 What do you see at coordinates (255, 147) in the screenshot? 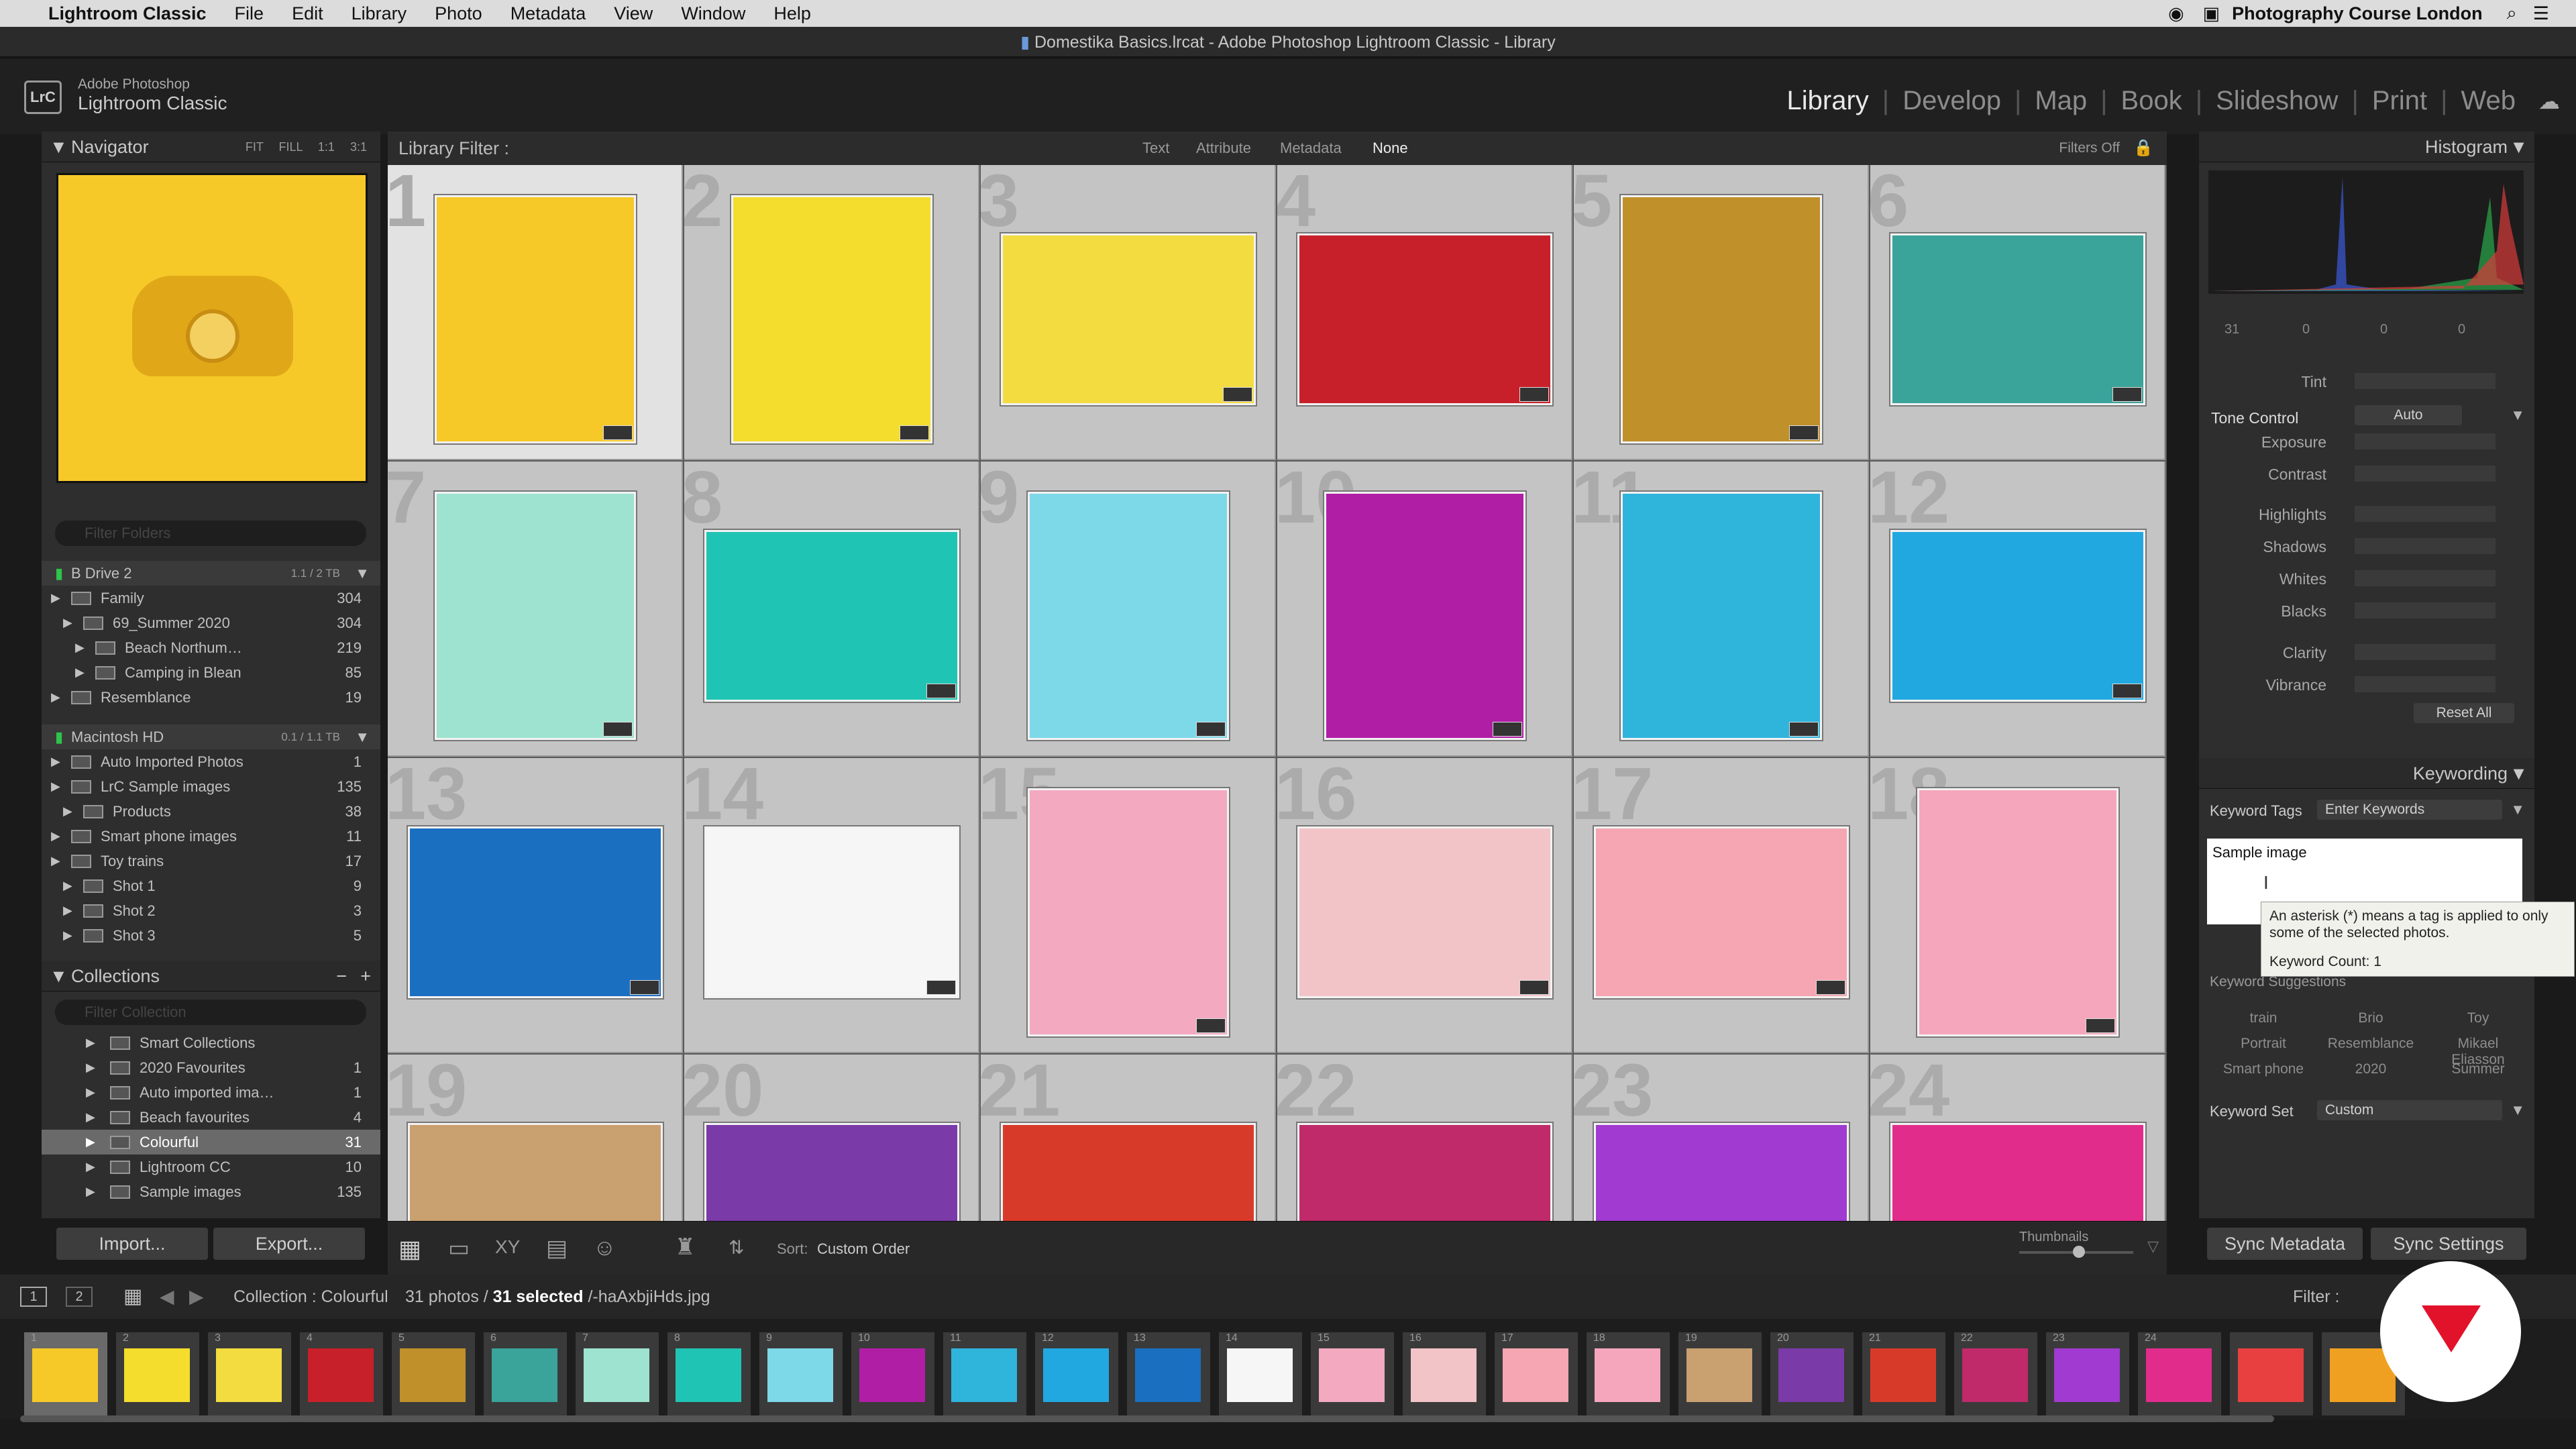
I see `zoom-fit: FIT` at bounding box center [255, 147].